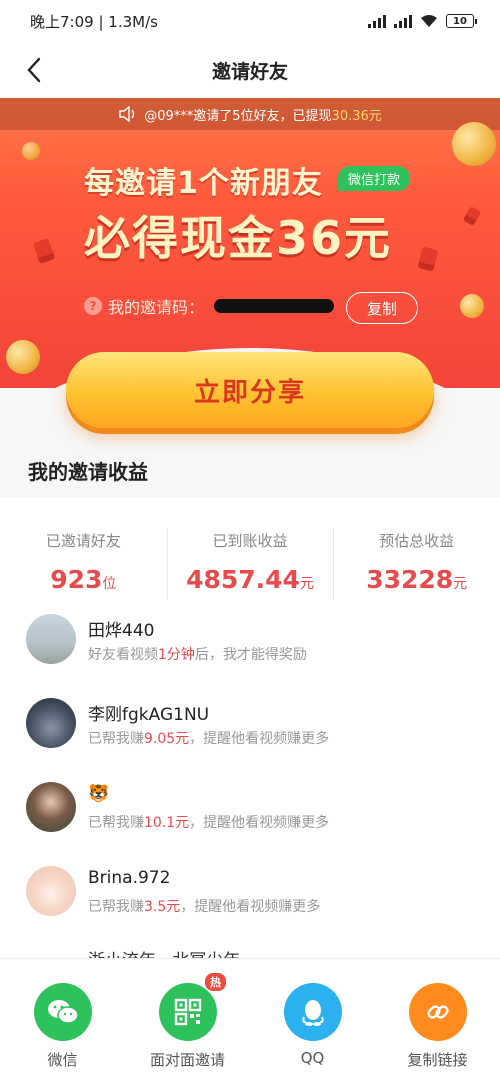 The width and height of the screenshot is (500, 1083). What do you see at coordinates (93, 306) in the screenshot?
I see `help-icon: ?` at bounding box center [93, 306].